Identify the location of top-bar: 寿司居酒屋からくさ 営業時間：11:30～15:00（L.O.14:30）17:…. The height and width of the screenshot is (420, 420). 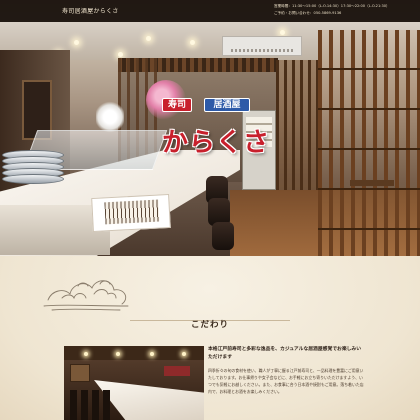
(210, 11).